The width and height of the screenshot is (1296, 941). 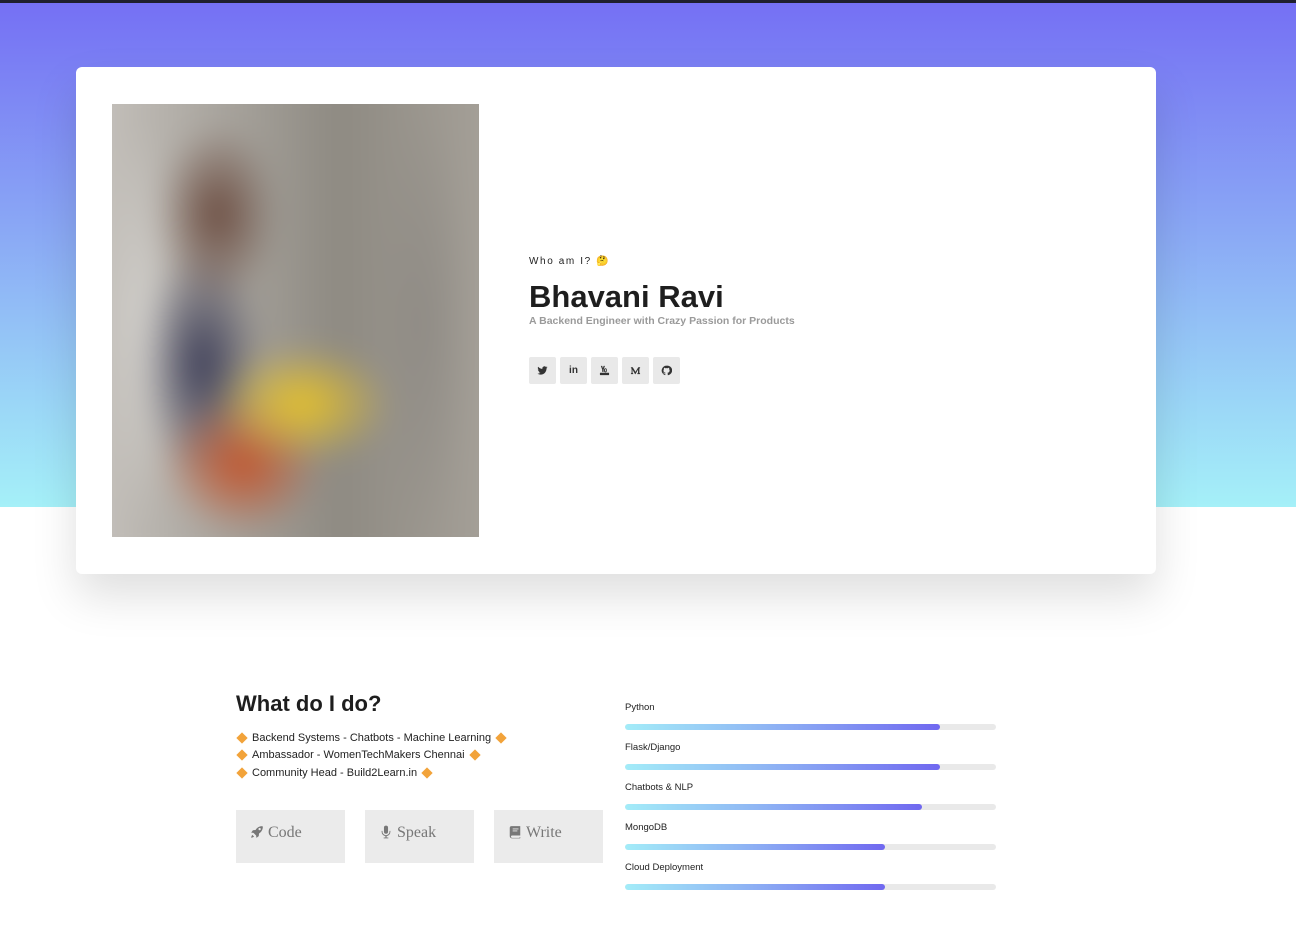 I want to click on skill-name: Python, so click(x=640, y=707).